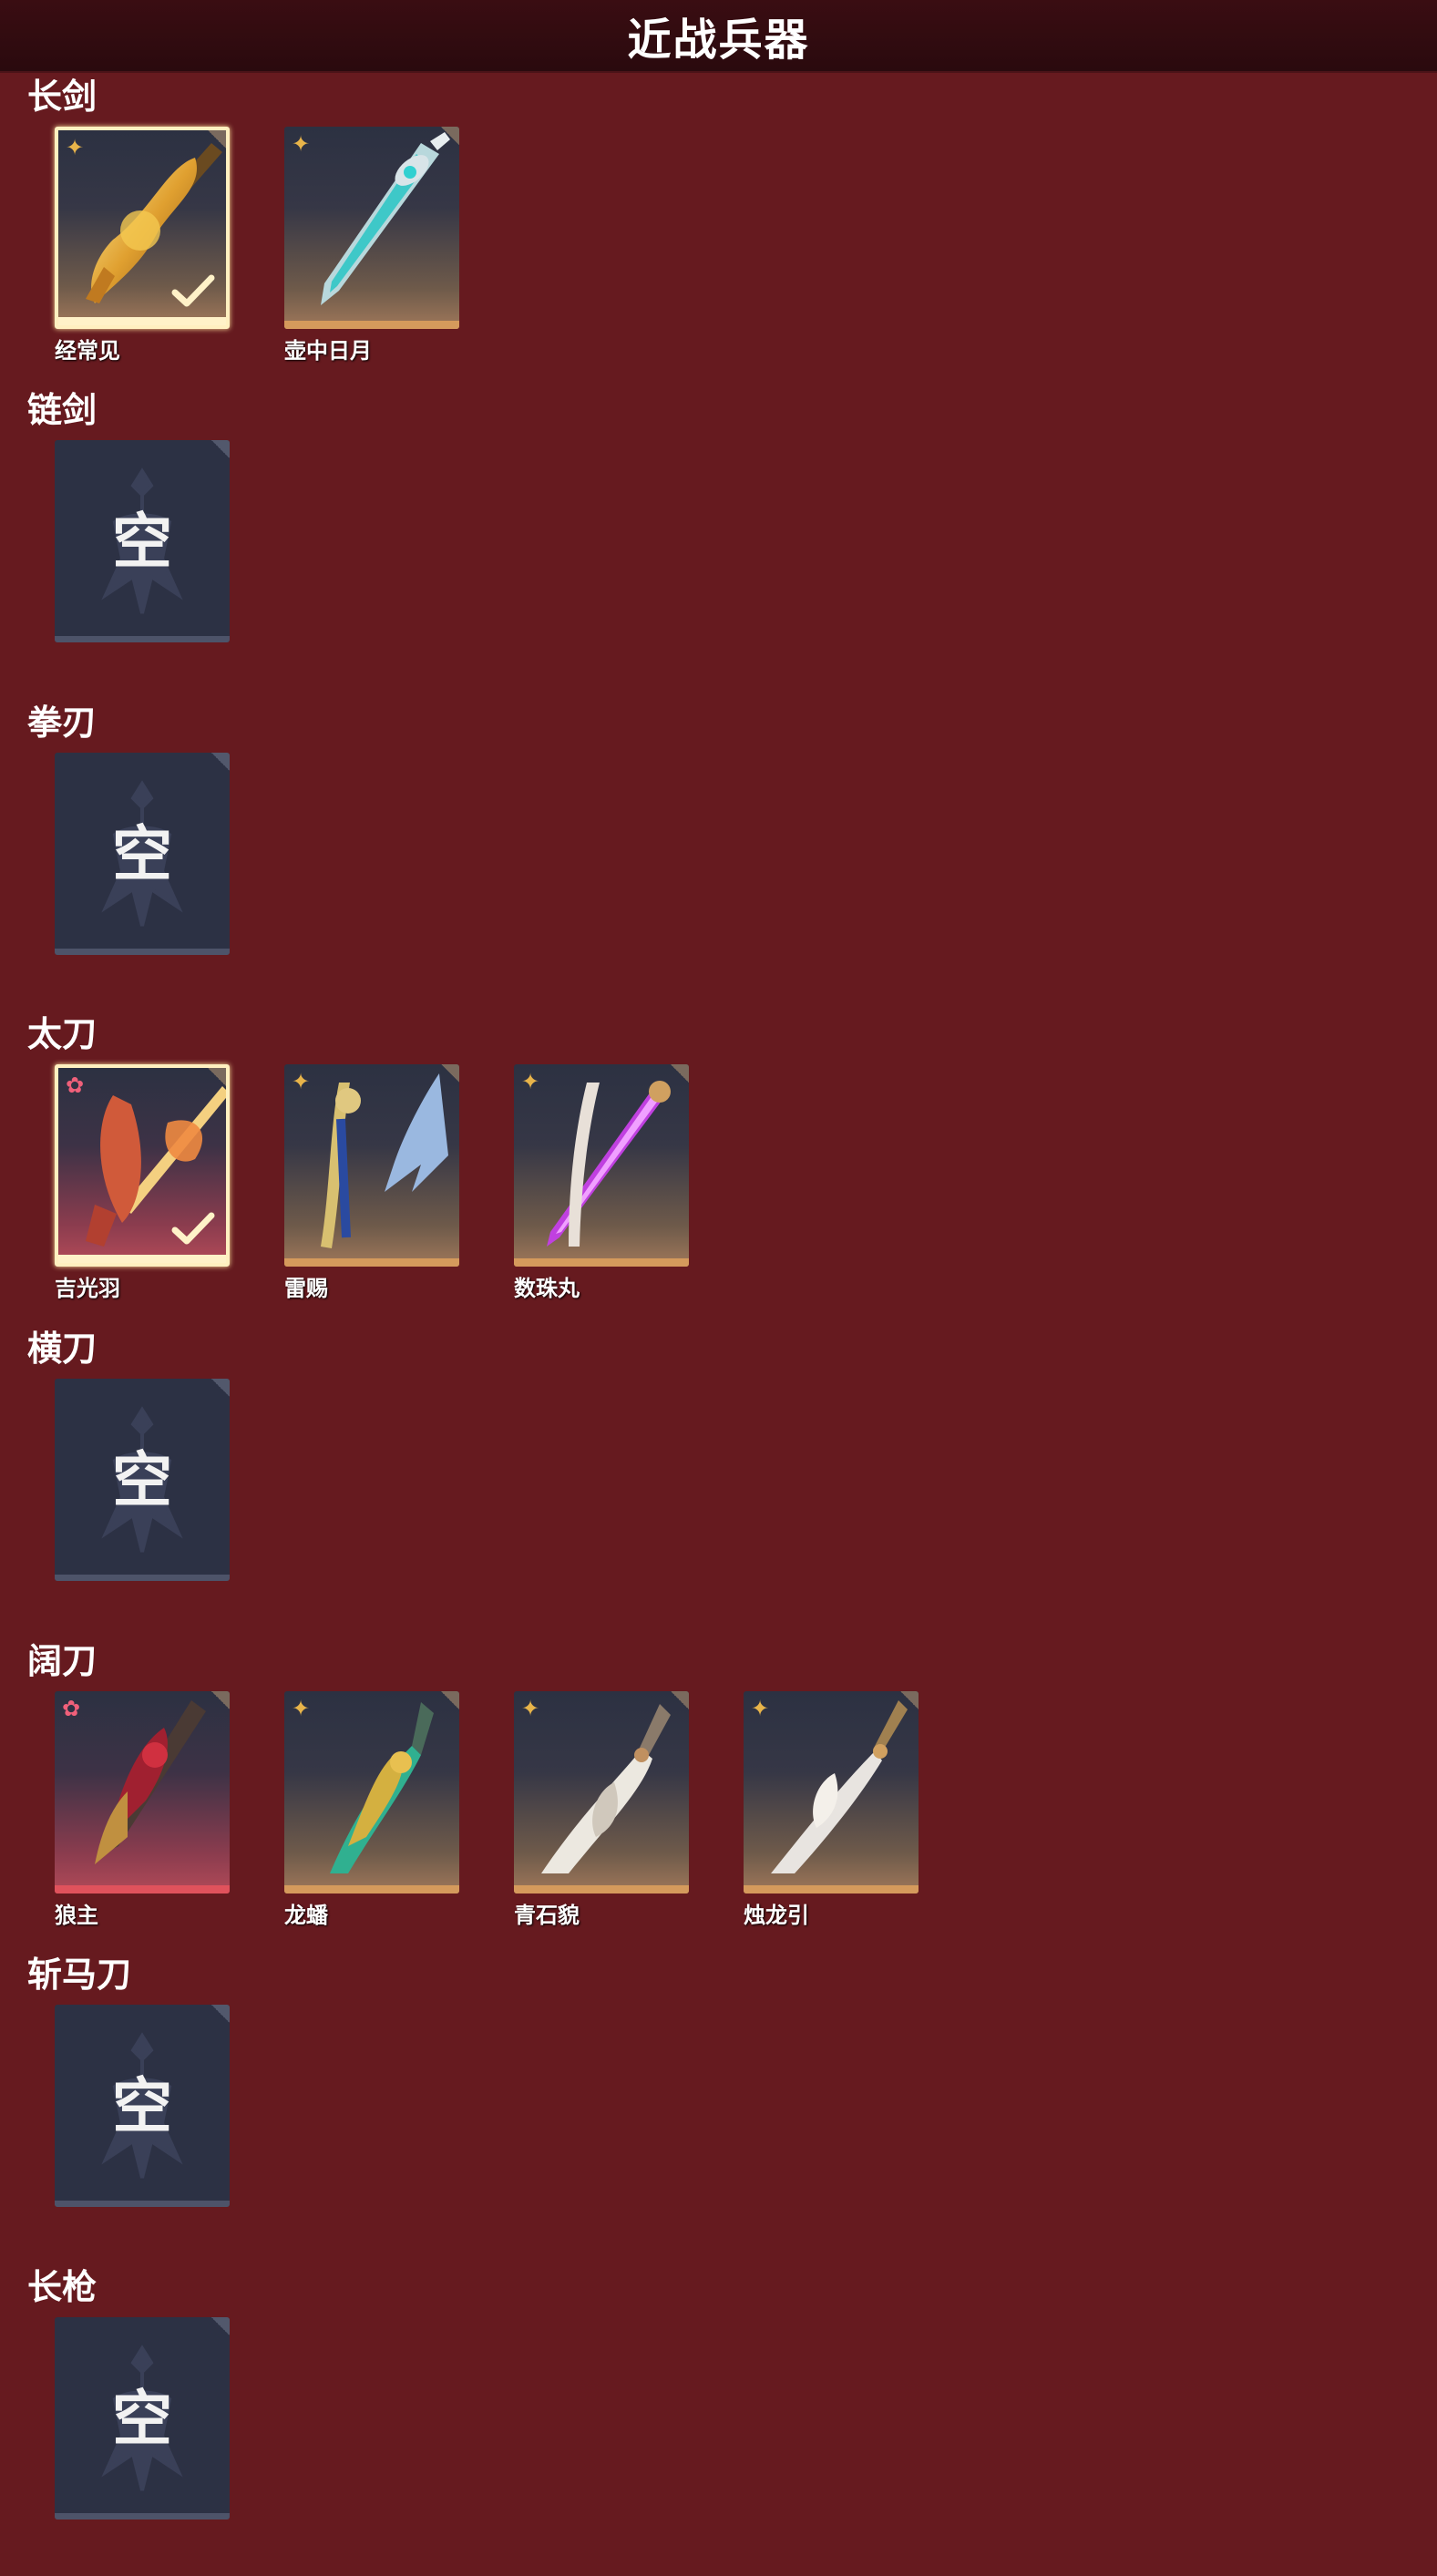 This screenshot has height=2576, width=1437. Describe the element at coordinates (79, 1976) in the screenshot. I see `category-title: 斩马刀` at that location.